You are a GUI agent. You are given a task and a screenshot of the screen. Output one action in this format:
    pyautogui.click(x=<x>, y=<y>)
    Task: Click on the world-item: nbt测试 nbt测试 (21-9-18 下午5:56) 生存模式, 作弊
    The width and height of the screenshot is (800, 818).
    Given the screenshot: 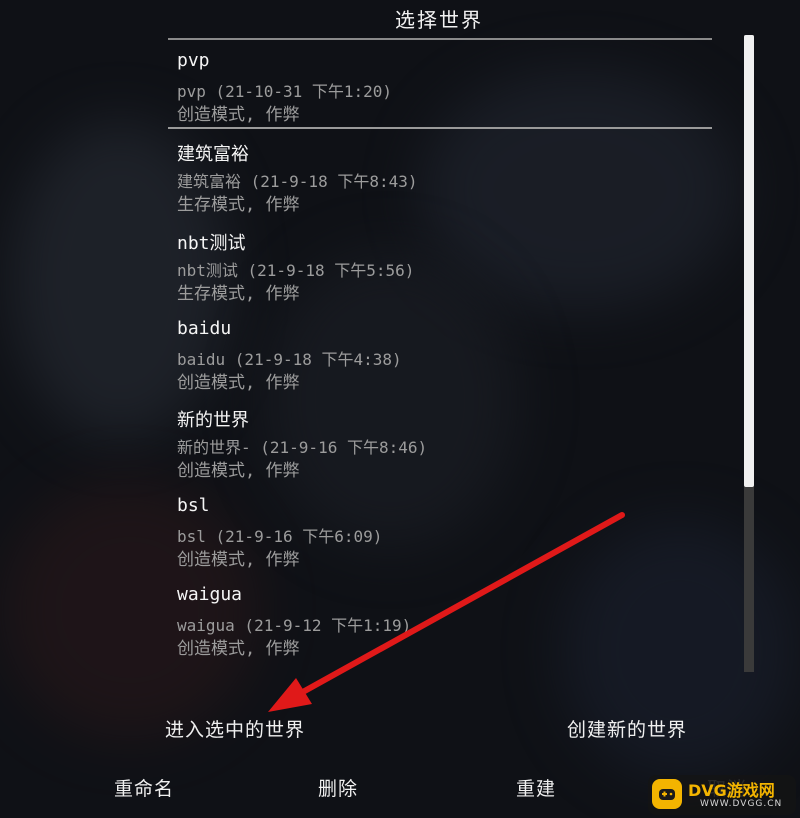 What is the action you would take?
    pyautogui.click(x=440, y=263)
    